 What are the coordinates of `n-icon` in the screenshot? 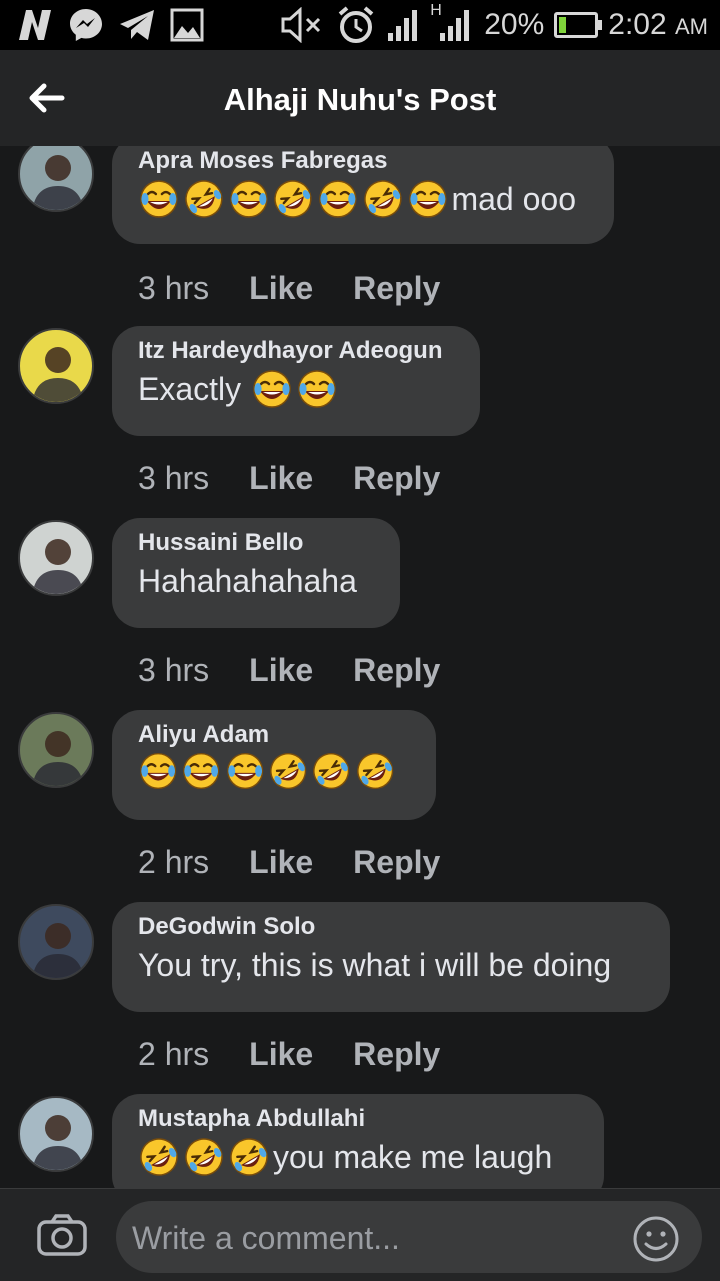 It's located at (35, 25).